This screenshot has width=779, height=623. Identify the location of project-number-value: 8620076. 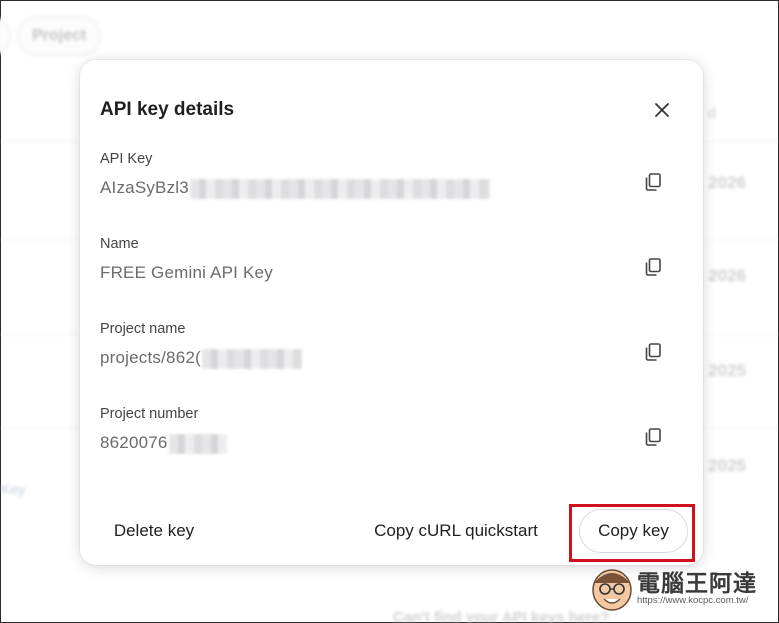
(163, 443).